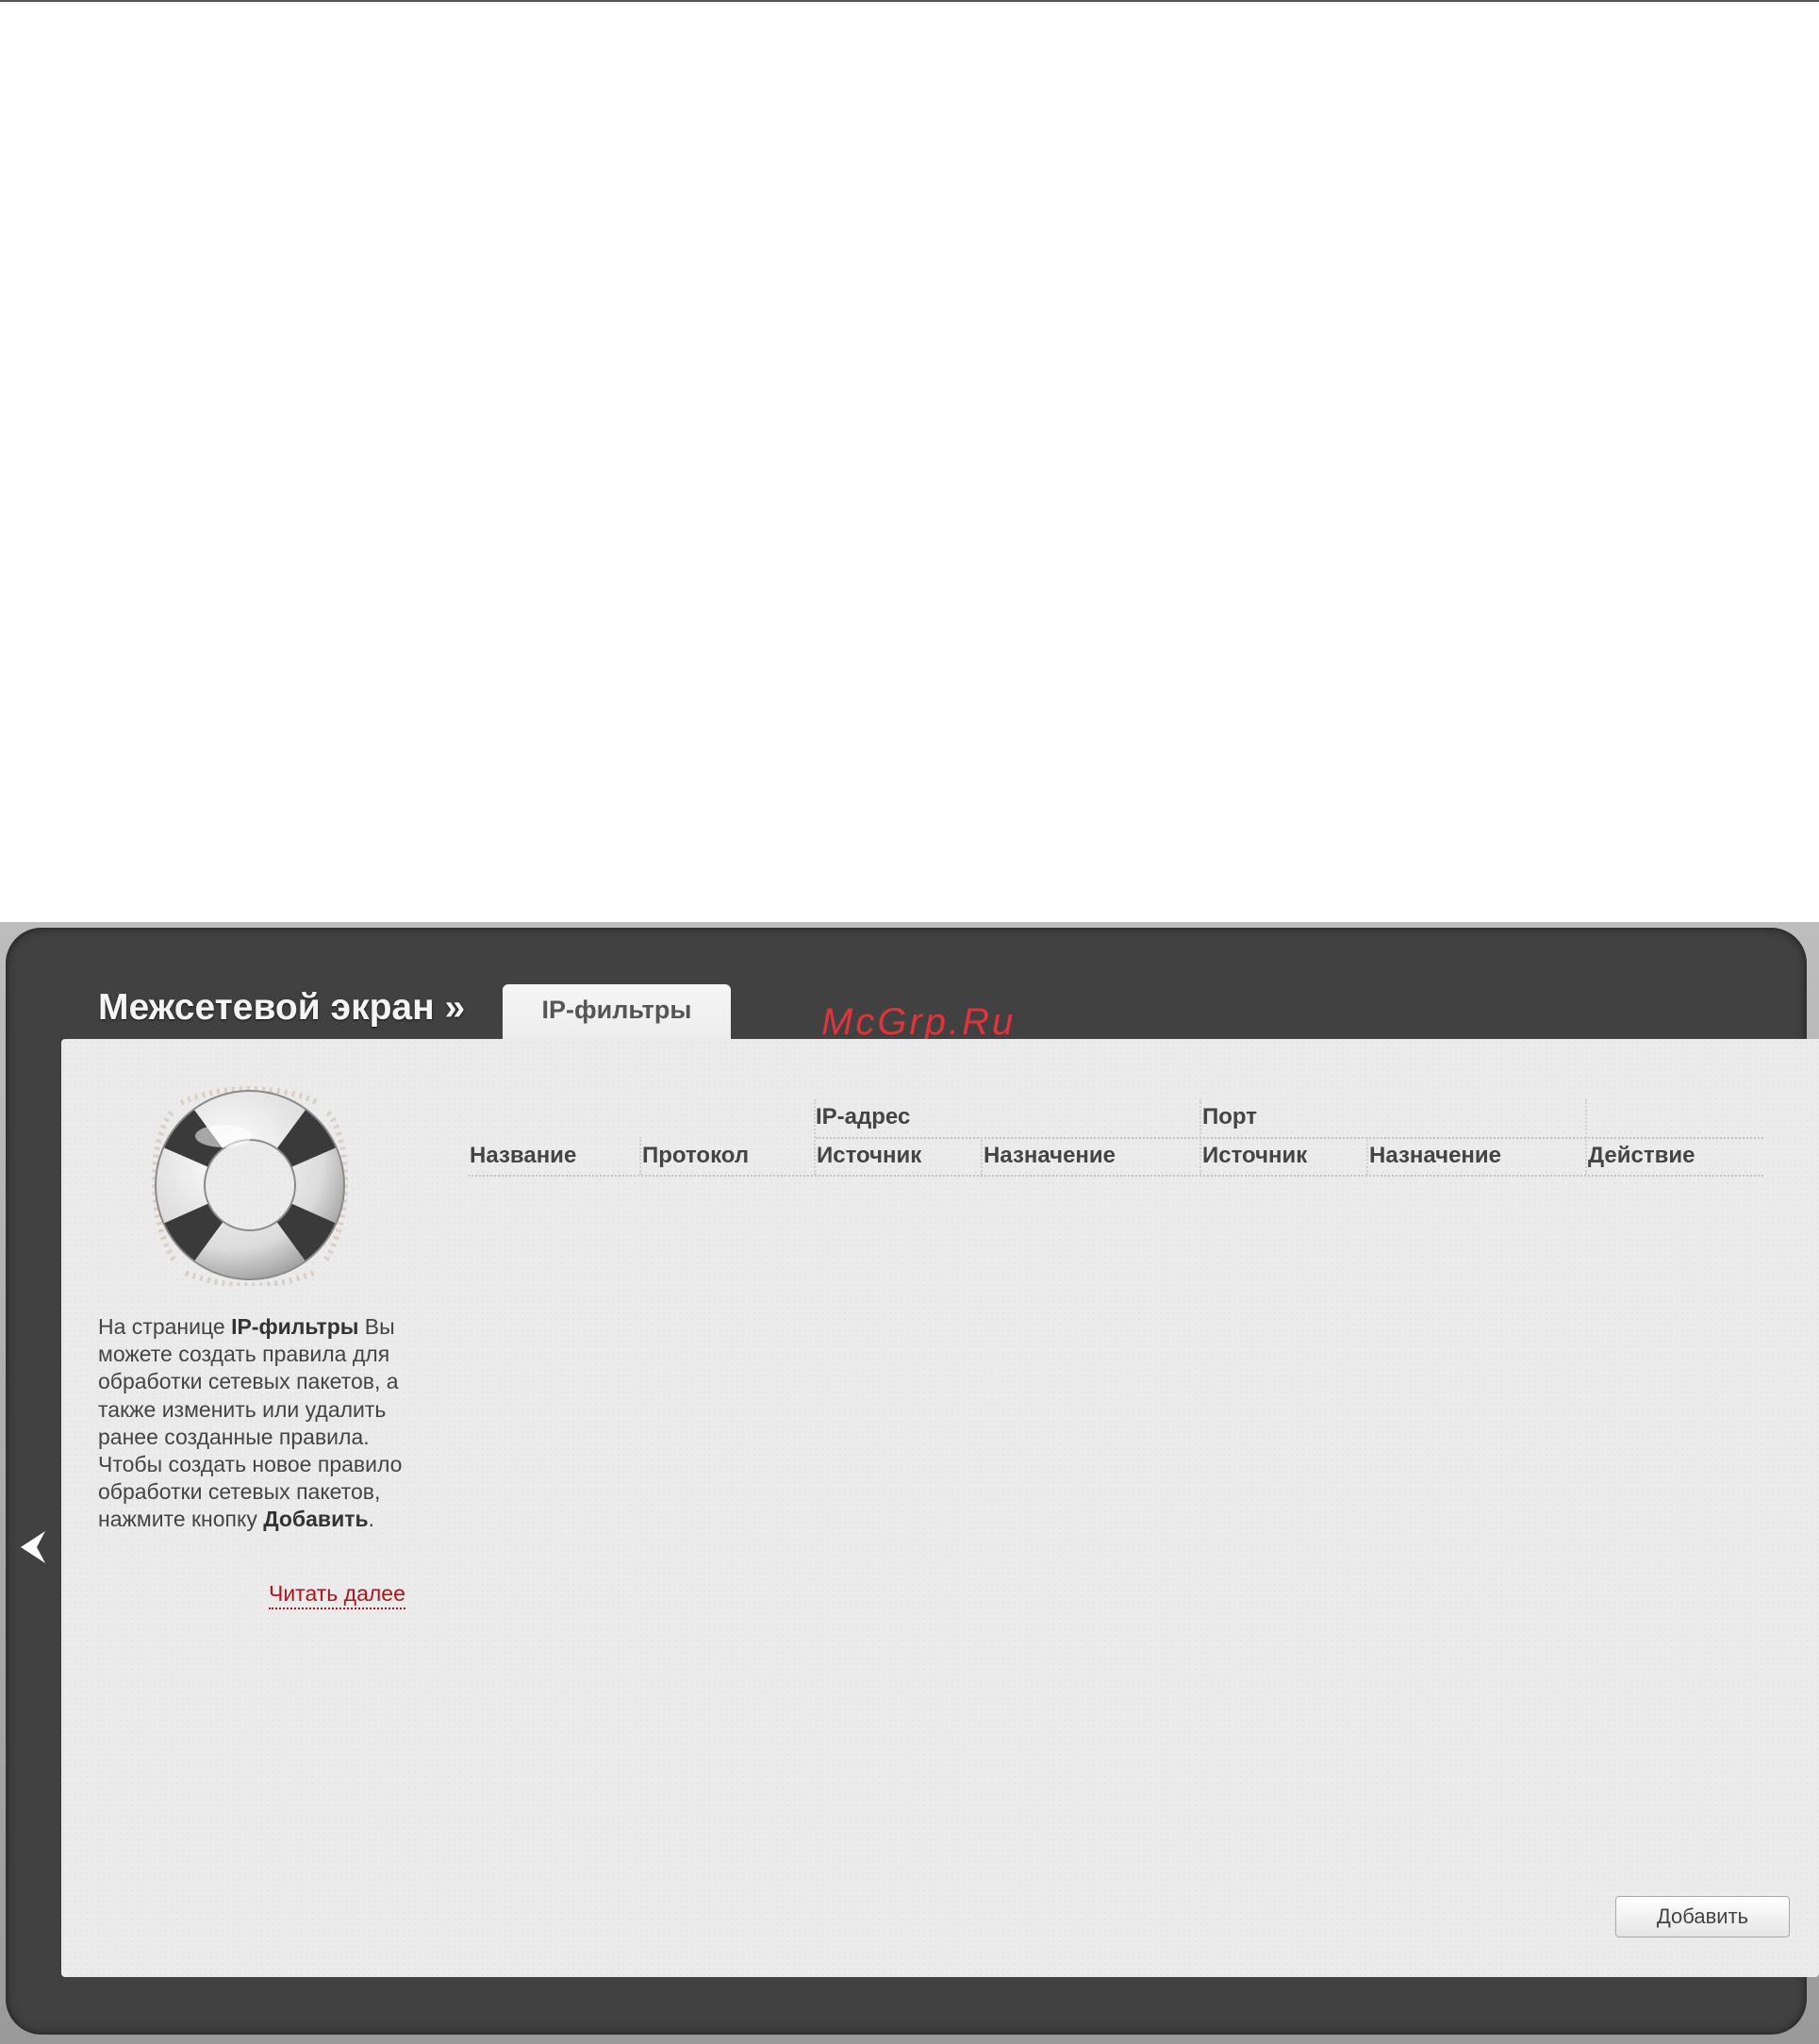 The height and width of the screenshot is (2044, 1819). Describe the element at coordinates (282, 1008) in the screenshot. I see `page-title: Межсетевой экран »` at that location.